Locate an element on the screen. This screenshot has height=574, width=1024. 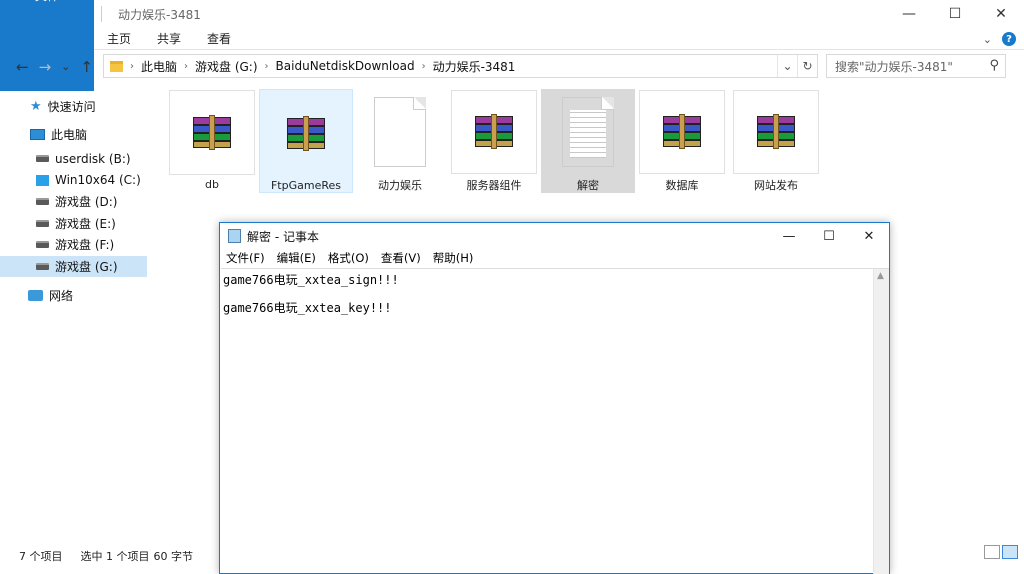
sidebar-item-drive-e: 游戏盘 (E:) is located at coordinates (73, 224).